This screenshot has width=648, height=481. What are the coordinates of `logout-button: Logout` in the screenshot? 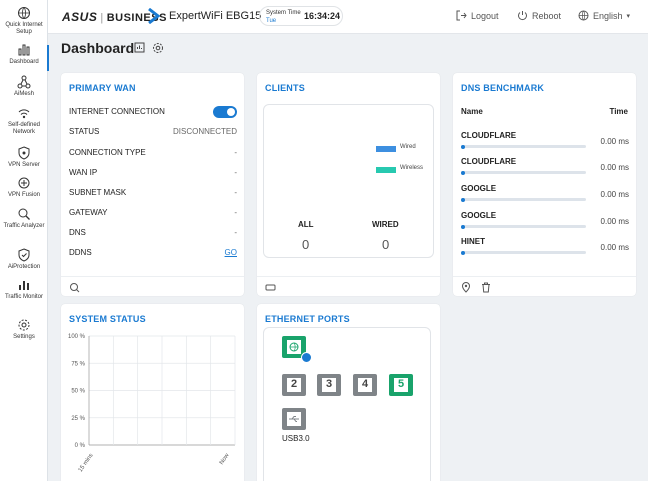 It's located at (477, 15).